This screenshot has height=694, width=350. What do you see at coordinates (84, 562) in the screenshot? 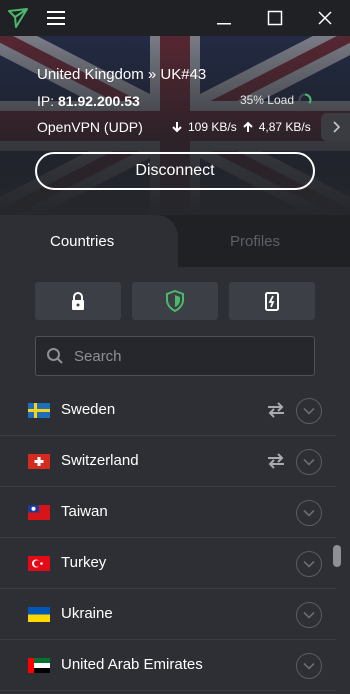
I see `country-name: Turkey` at bounding box center [84, 562].